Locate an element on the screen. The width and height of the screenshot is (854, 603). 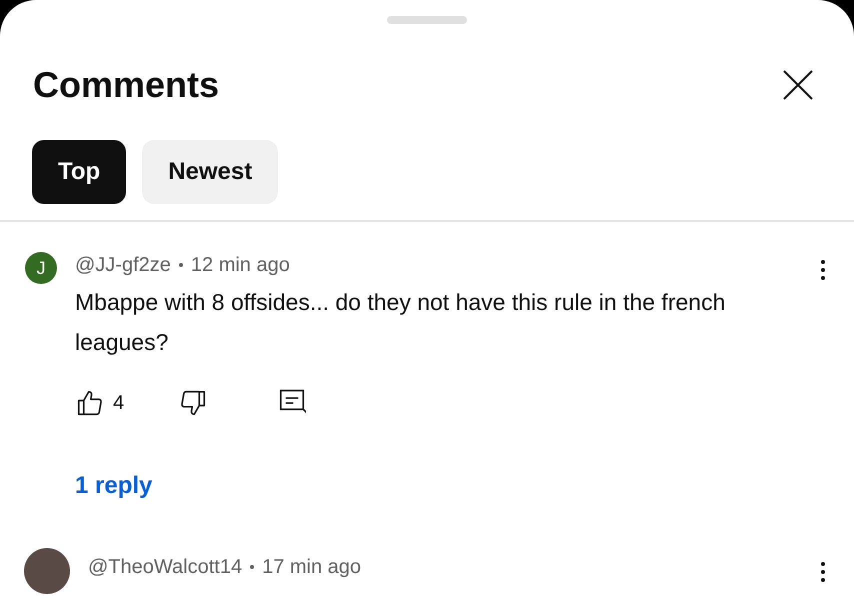
comment-author: @JJ-gf2ze is located at coordinates (123, 265).